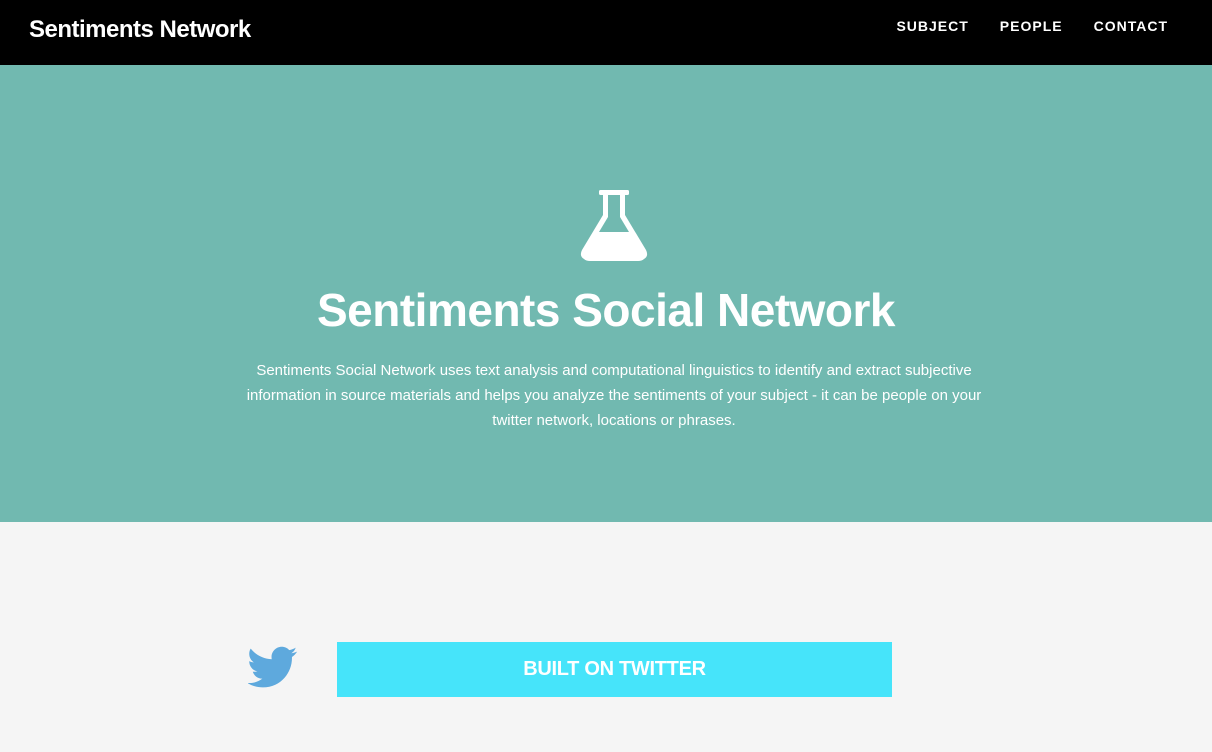 The height and width of the screenshot is (752, 1212). Describe the element at coordinates (606, 310) in the screenshot. I see `hero-title: Sentiments Social Network` at that location.